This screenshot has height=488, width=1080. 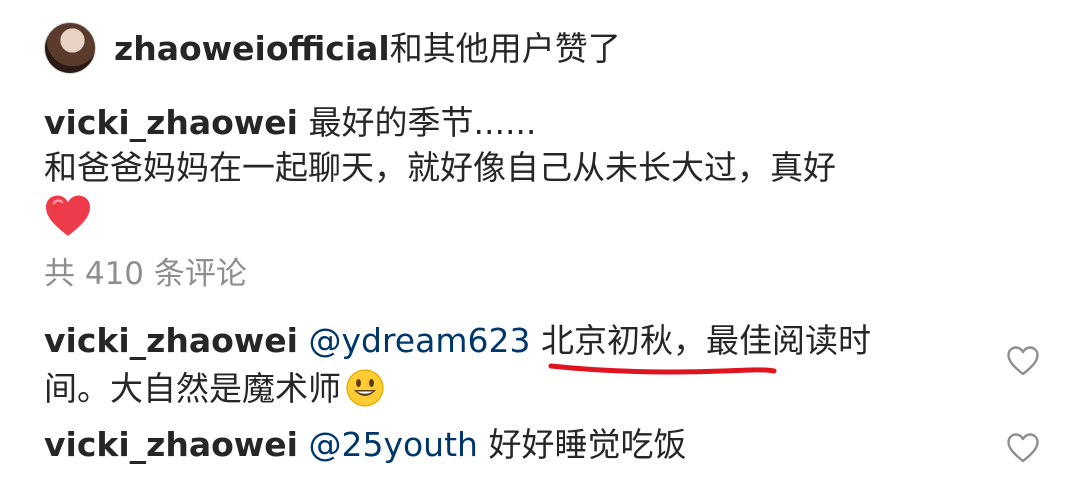 I want to click on liker-avatar, so click(x=70, y=48).